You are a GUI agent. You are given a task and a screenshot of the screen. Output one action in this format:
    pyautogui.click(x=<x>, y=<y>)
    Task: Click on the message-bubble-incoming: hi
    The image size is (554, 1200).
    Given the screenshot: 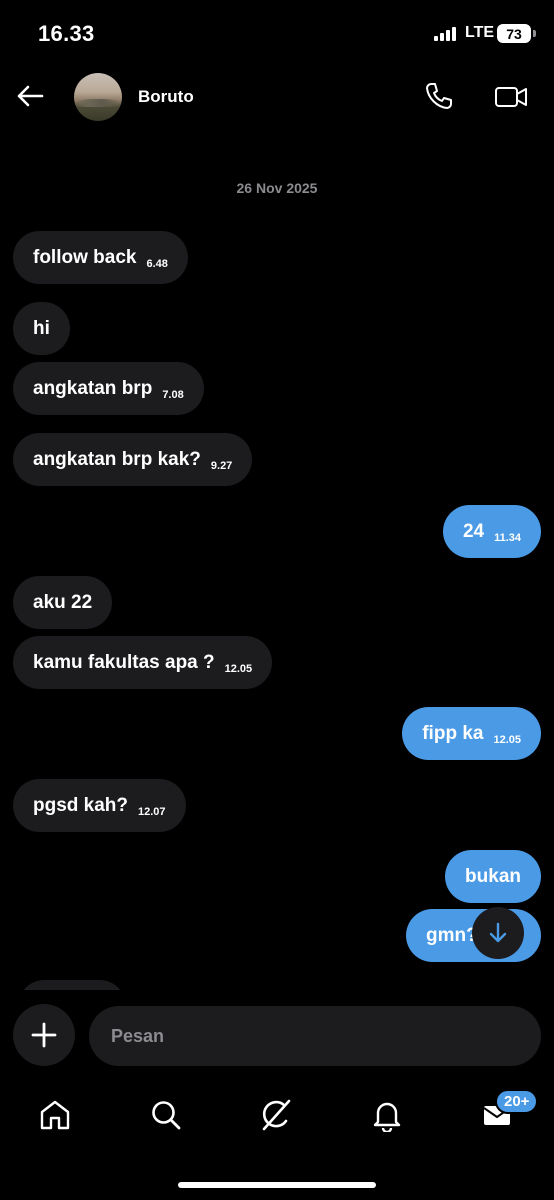 What is the action you would take?
    pyautogui.click(x=41, y=328)
    